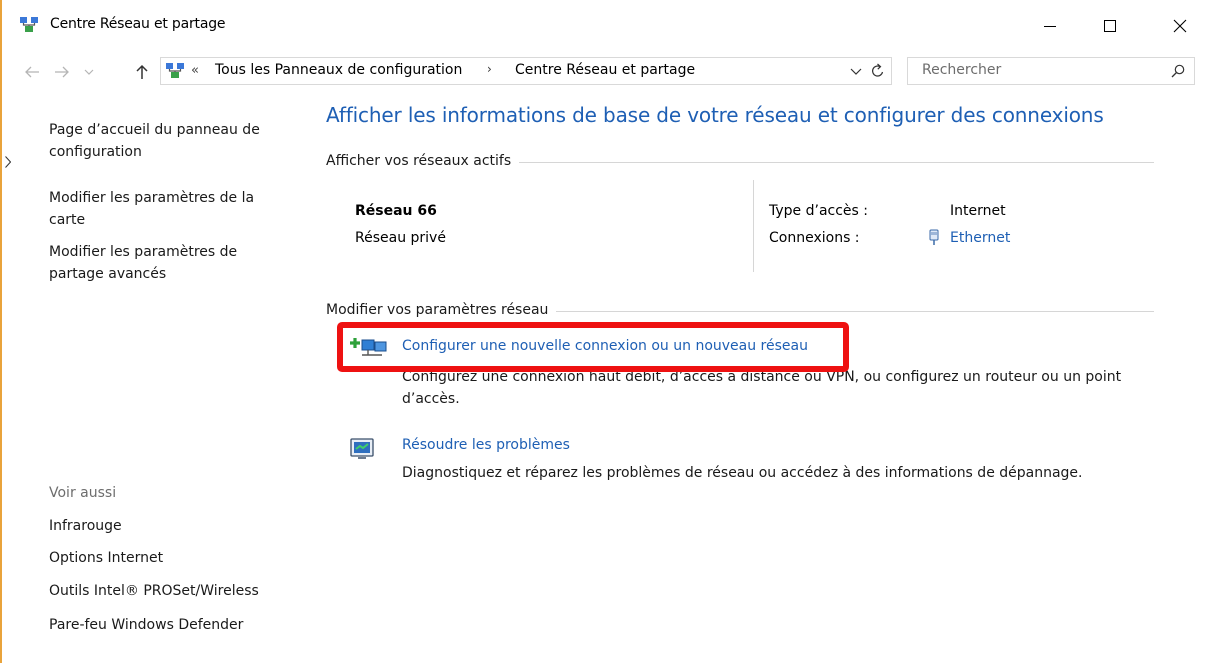  What do you see at coordinates (154, 591) in the screenshot?
I see `intel-proset-link: Outils Intel® PROSet/Wireless` at bounding box center [154, 591].